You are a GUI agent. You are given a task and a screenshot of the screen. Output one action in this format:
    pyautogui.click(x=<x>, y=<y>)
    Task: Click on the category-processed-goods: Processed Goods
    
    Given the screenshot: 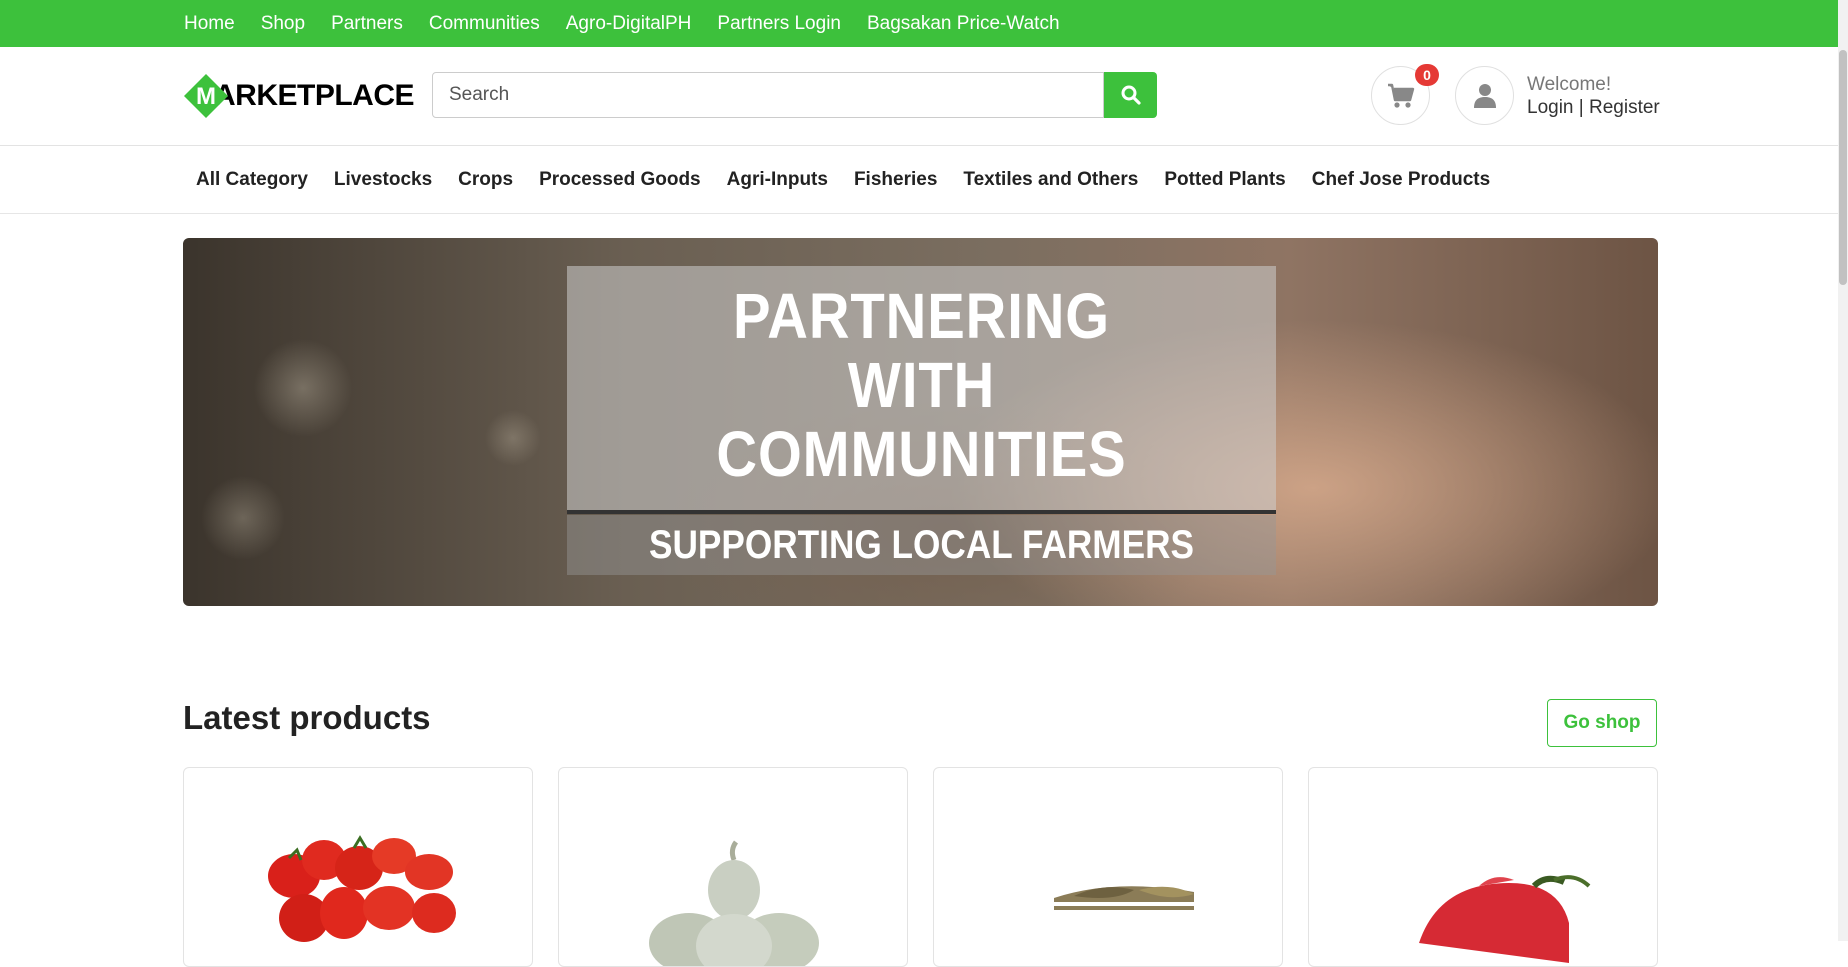 What is the action you would take?
    pyautogui.click(x=620, y=180)
    